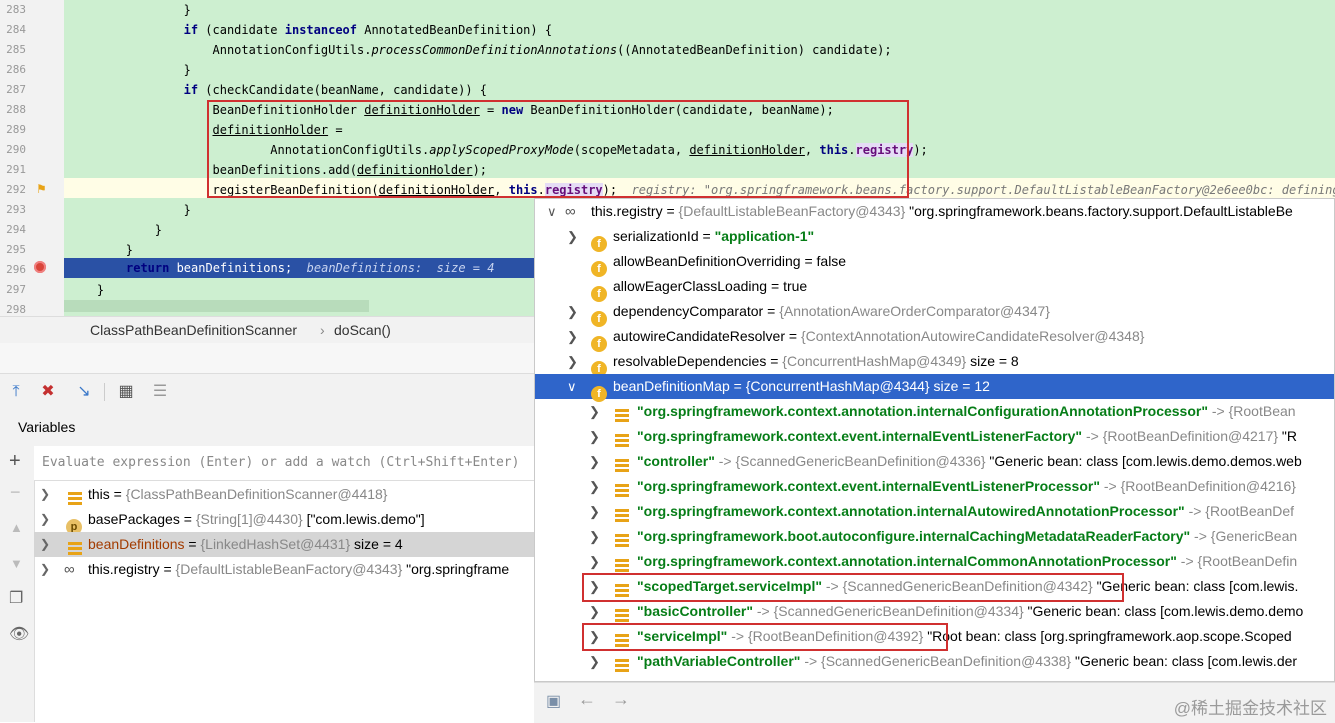 The image size is (1335, 723). I want to click on toolbar-divider, so click(104, 392).